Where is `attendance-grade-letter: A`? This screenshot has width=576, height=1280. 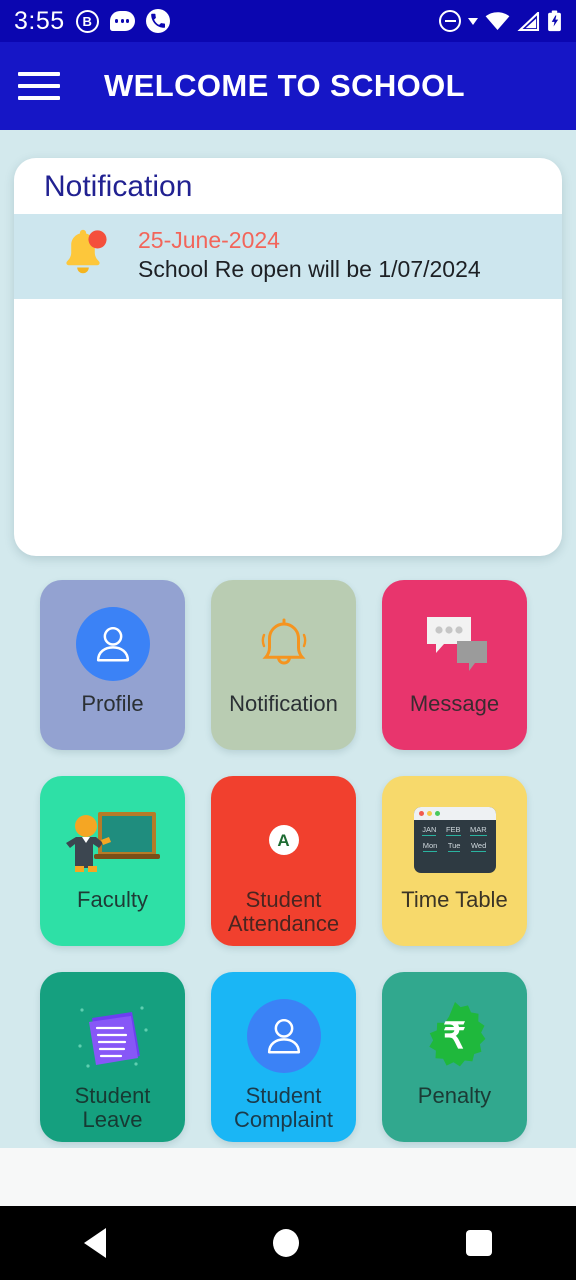
attendance-grade-letter: A is located at coordinates (283, 840).